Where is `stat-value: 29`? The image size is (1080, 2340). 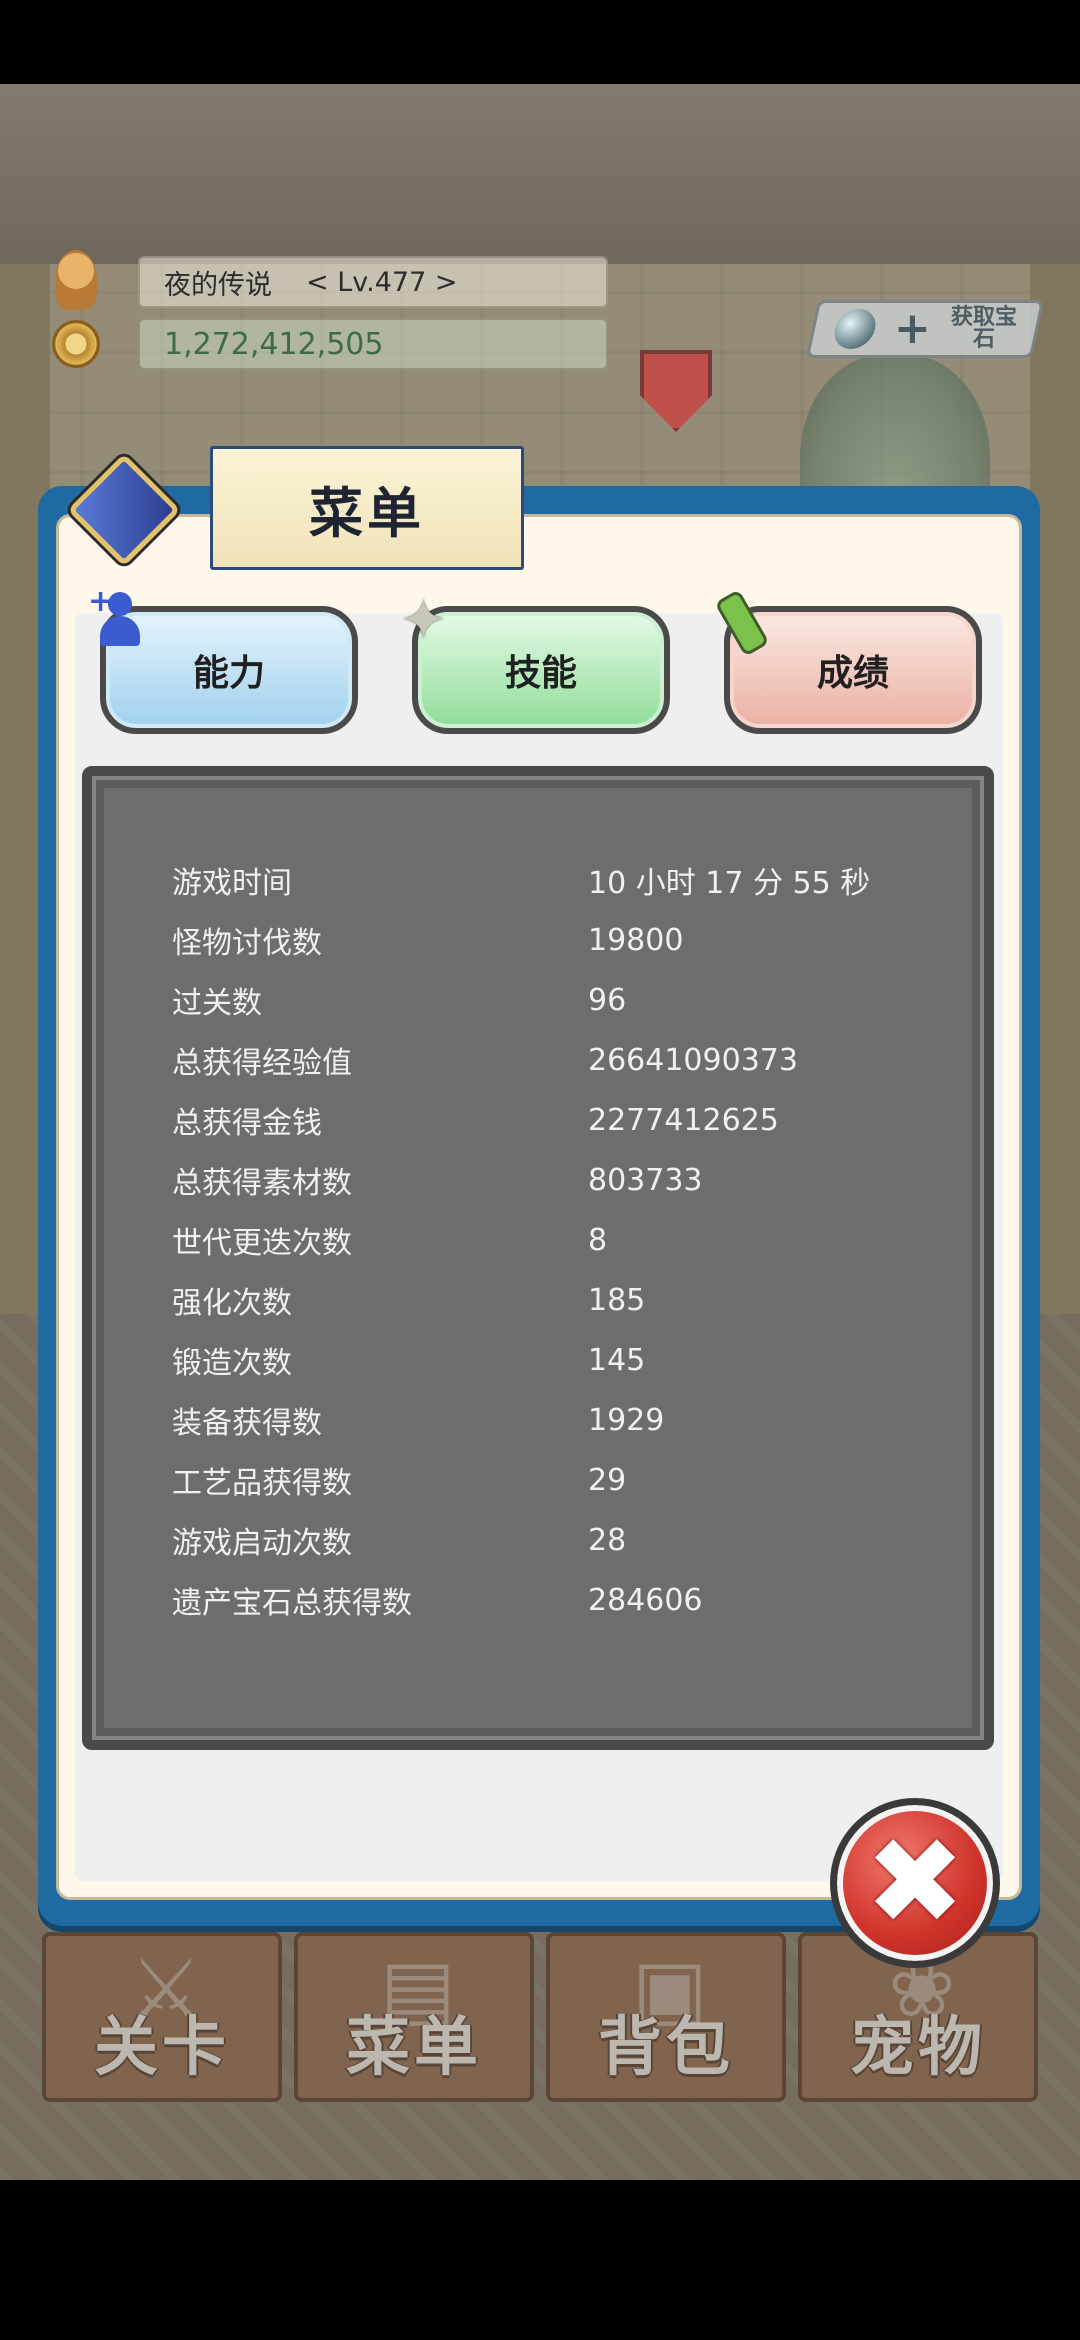 stat-value: 29 is located at coordinates (607, 1480).